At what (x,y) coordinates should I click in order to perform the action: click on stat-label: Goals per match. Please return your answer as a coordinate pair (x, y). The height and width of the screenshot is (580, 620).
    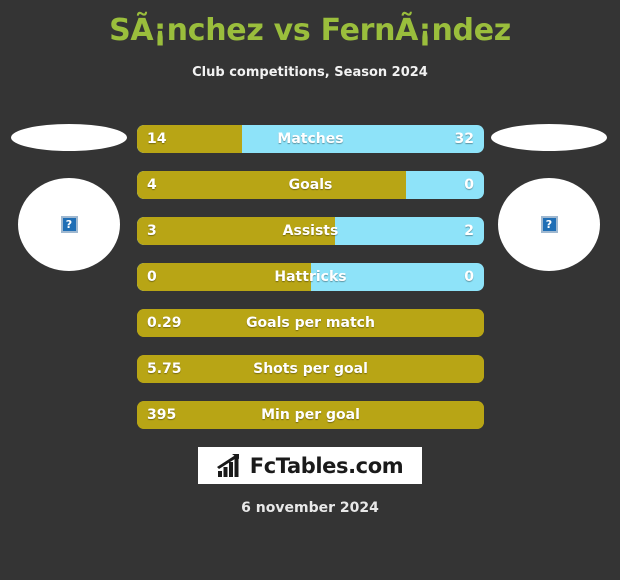
    Looking at the image, I should click on (310, 323).